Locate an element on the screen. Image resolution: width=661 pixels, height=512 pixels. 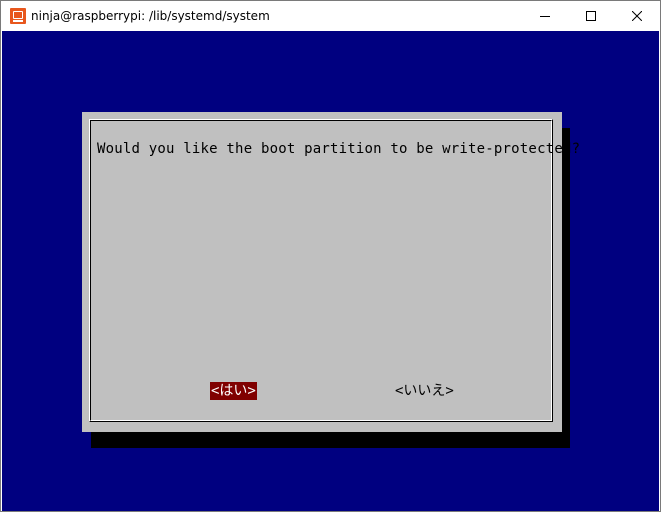
close-button is located at coordinates (637, 16).